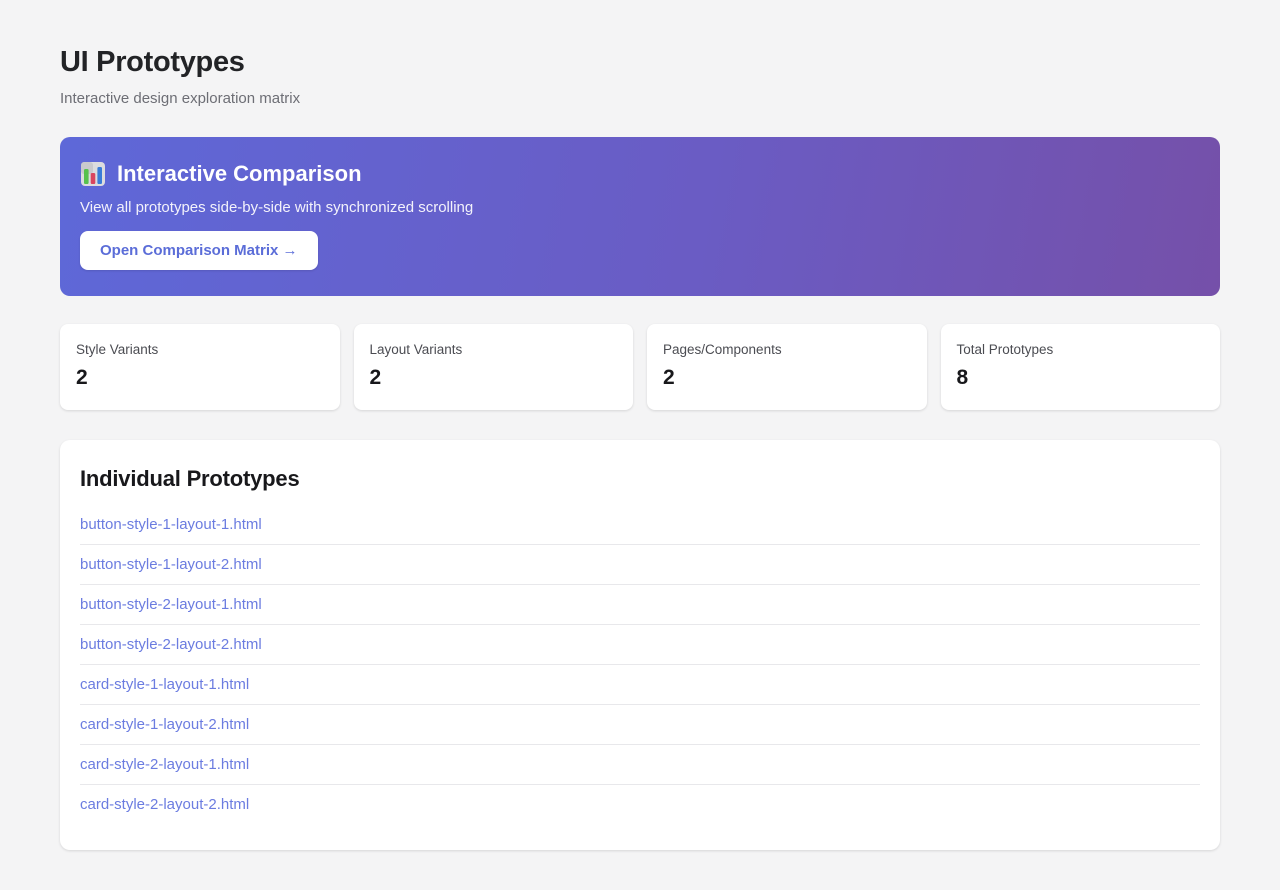  What do you see at coordinates (787, 367) in the screenshot?
I see `stat-card-pages-components: Pages/Components 2` at bounding box center [787, 367].